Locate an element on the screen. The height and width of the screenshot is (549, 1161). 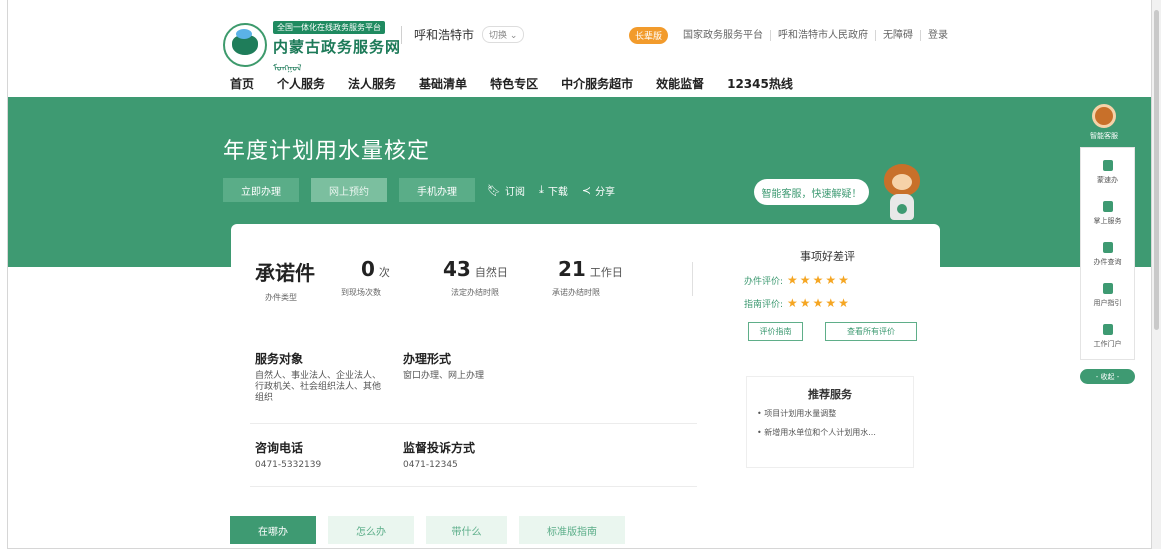
side-toolbar: 蒙速办 掌上服务 办件查询 用户指引 工作门户 is located at coordinates (1107, 253).